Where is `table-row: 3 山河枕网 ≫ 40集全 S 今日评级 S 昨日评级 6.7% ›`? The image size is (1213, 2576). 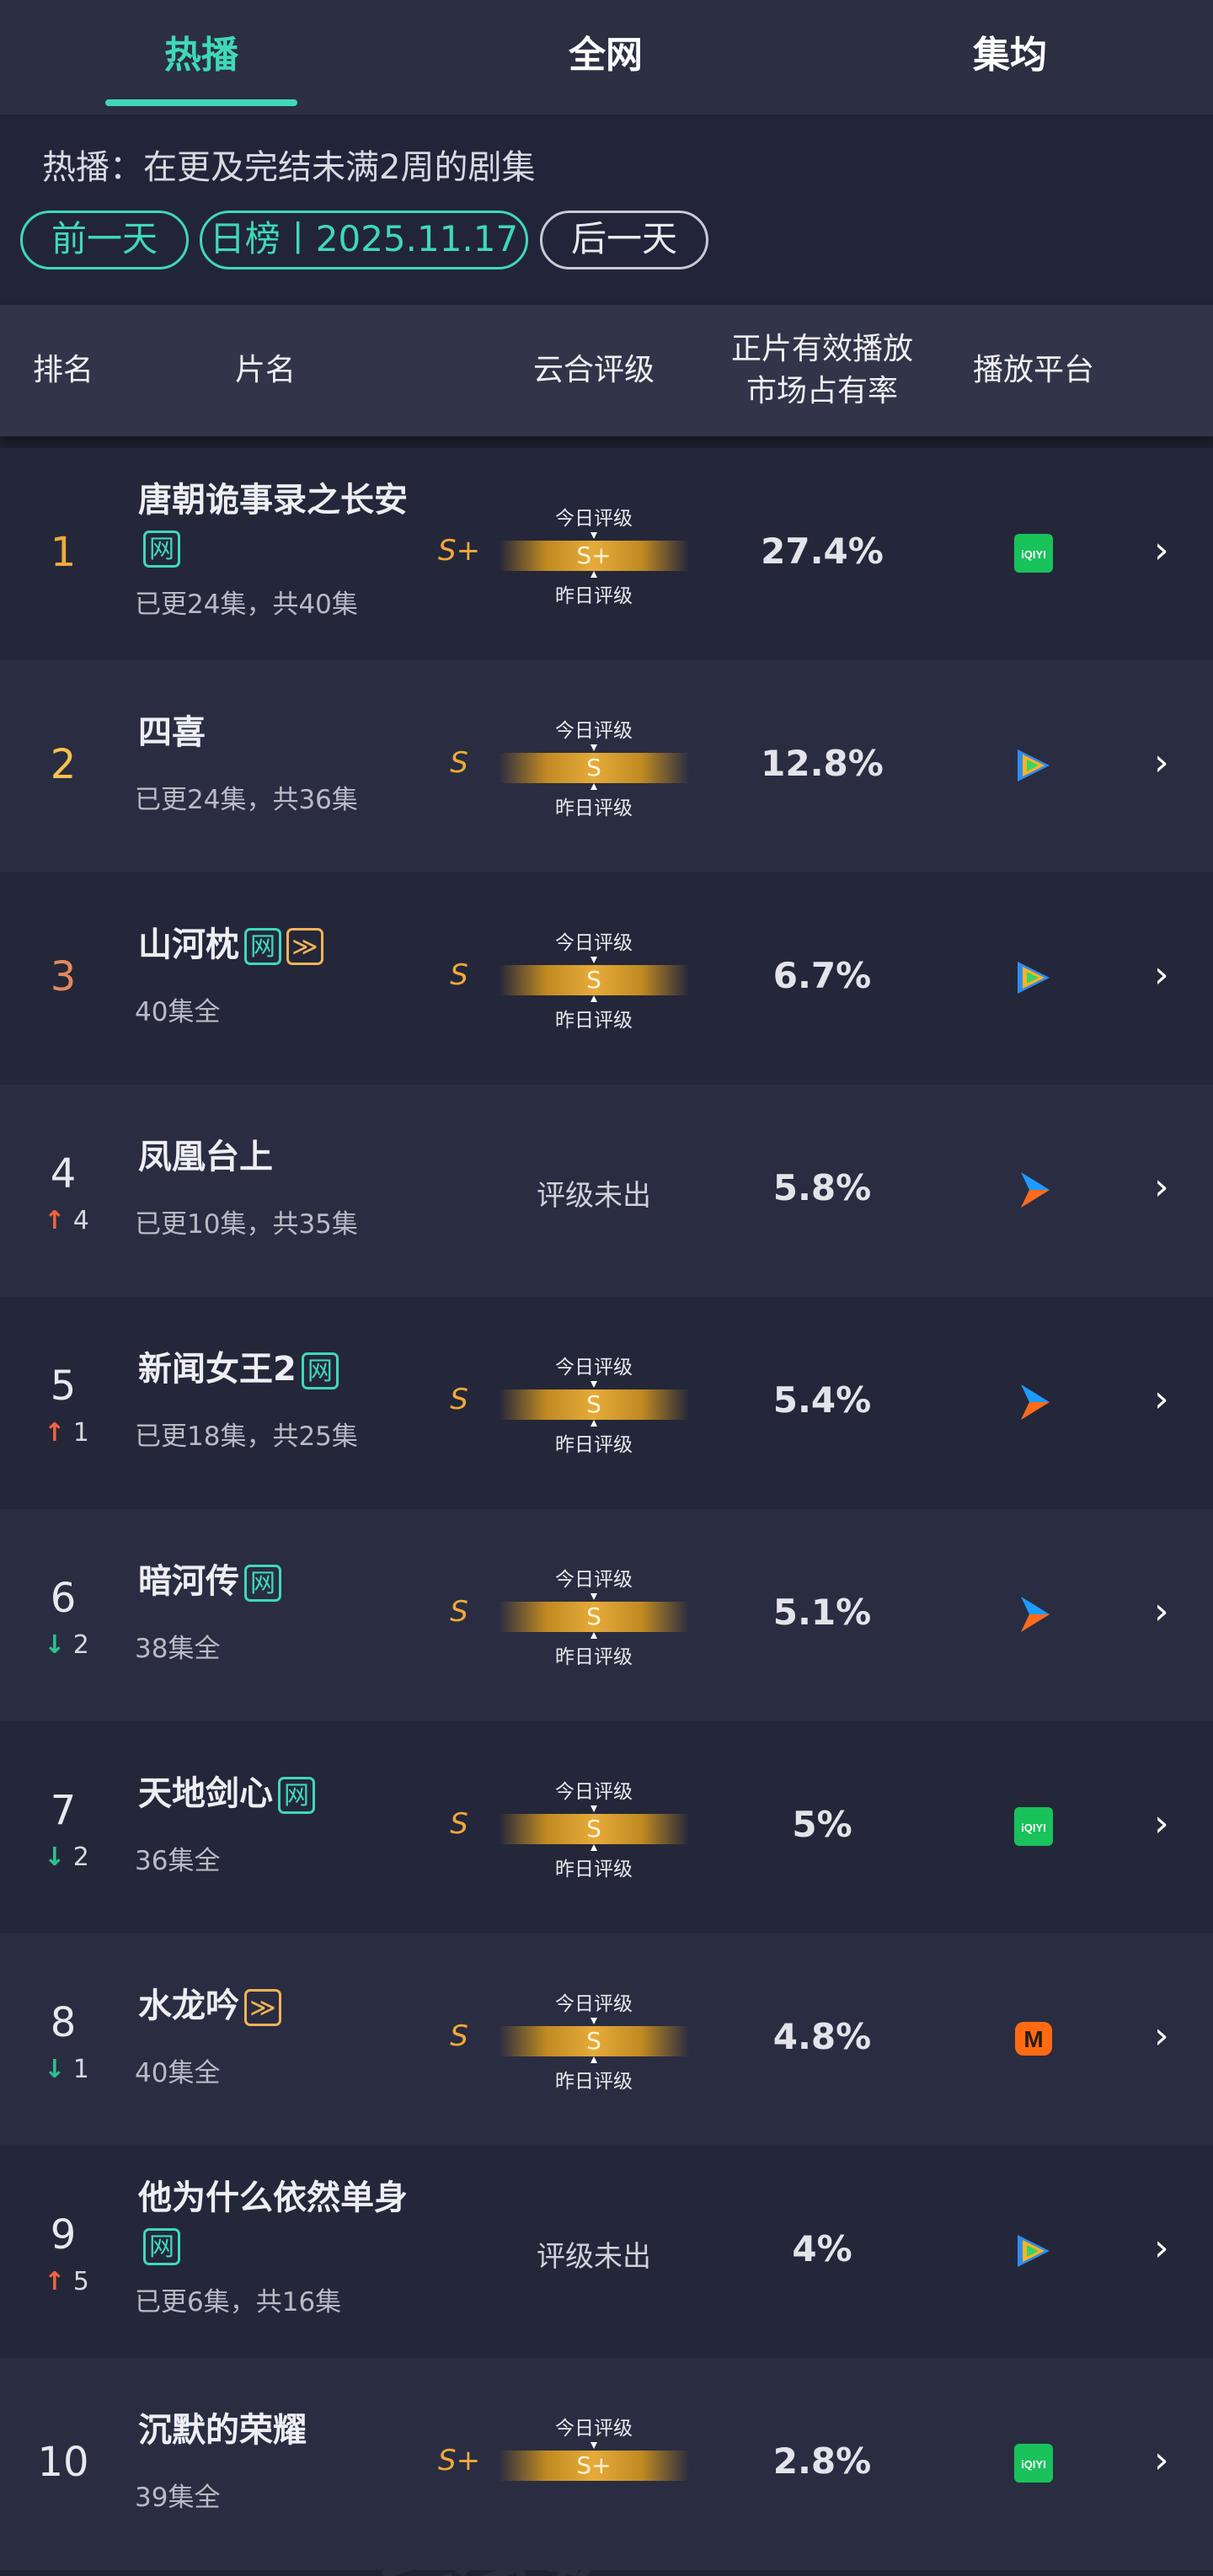 table-row: 3 山河枕网 ≫ 40集全 S 今日评级 S 昨日评级 6.7% › is located at coordinates (606, 978).